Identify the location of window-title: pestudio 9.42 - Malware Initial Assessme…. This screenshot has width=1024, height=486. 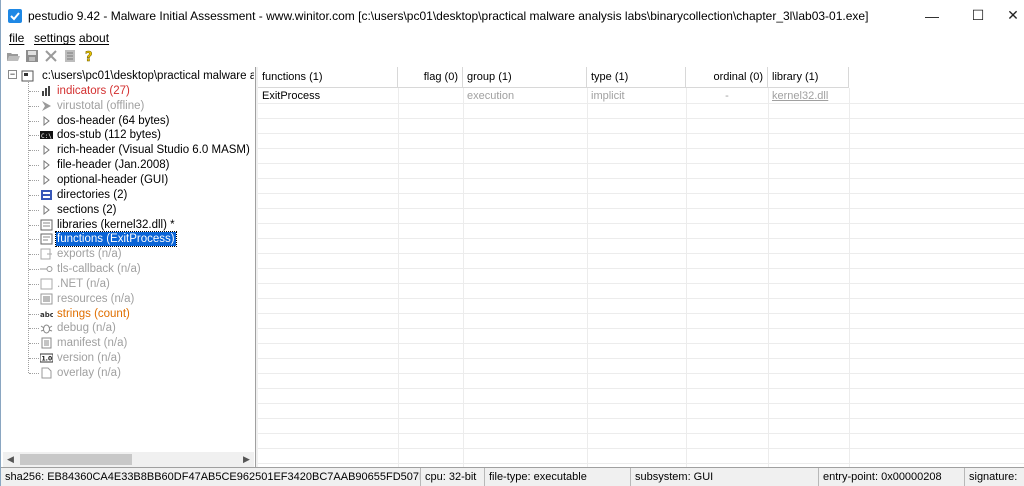
(448, 16).